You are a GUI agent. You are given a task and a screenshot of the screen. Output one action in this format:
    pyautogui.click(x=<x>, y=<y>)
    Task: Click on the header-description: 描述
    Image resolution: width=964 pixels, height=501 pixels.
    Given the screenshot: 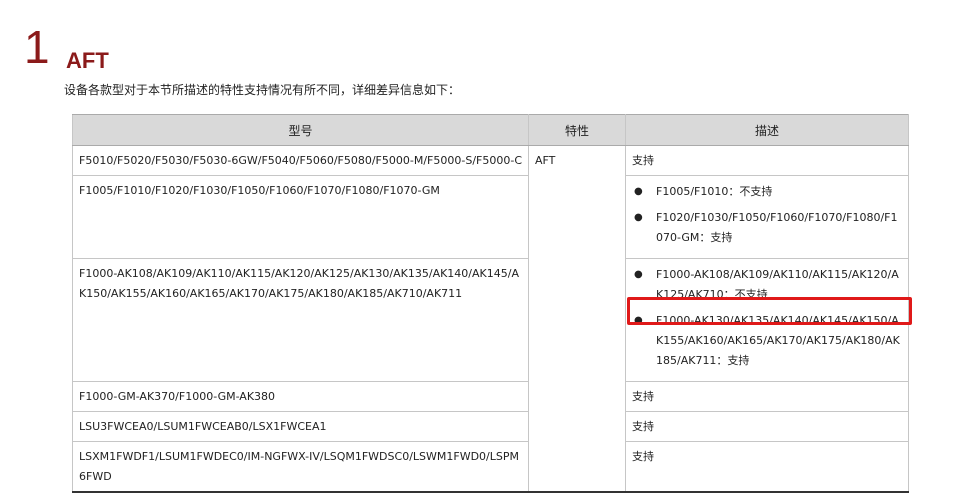 What is the action you would take?
    pyautogui.click(x=767, y=130)
    